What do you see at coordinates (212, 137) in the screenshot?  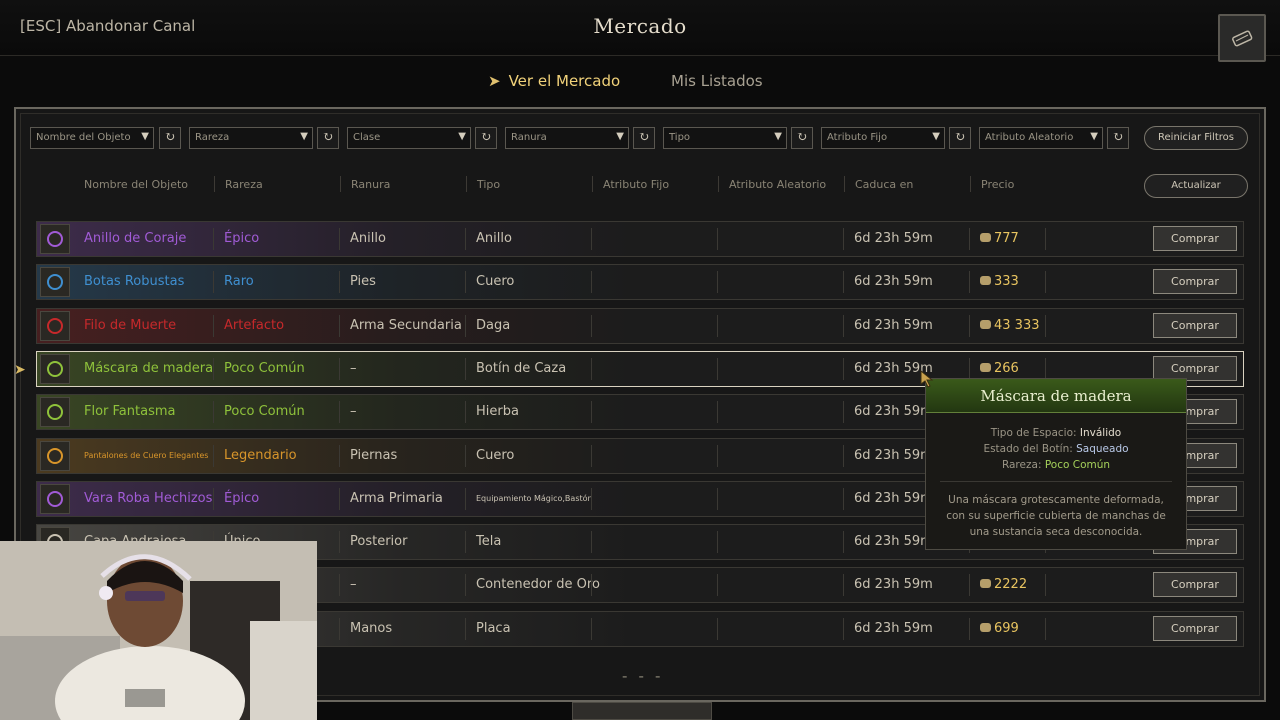 I see `filter-label: Rareza` at bounding box center [212, 137].